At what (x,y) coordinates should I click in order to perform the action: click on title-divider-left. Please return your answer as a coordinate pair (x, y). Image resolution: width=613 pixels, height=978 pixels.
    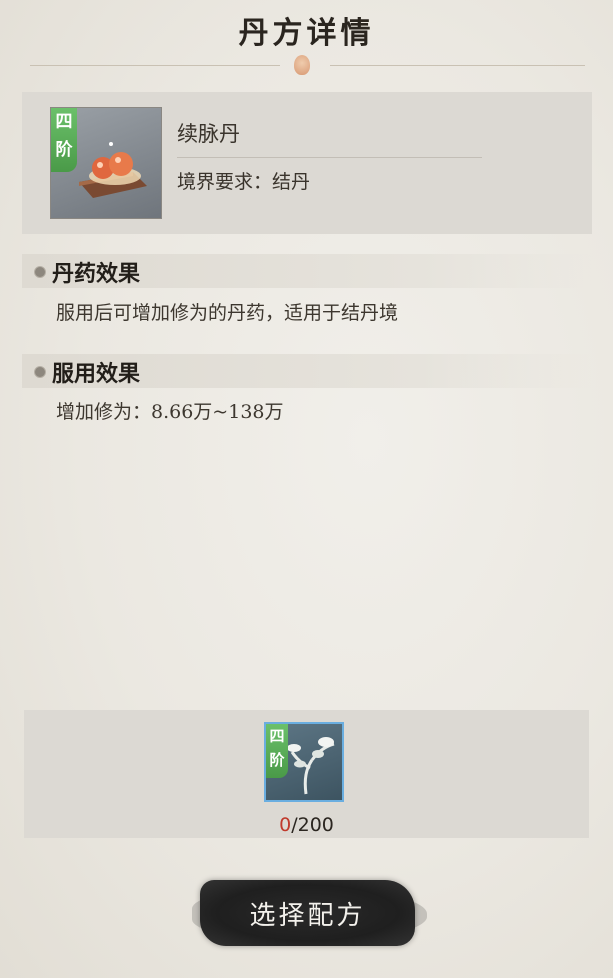
    Looking at the image, I should click on (155, 65).